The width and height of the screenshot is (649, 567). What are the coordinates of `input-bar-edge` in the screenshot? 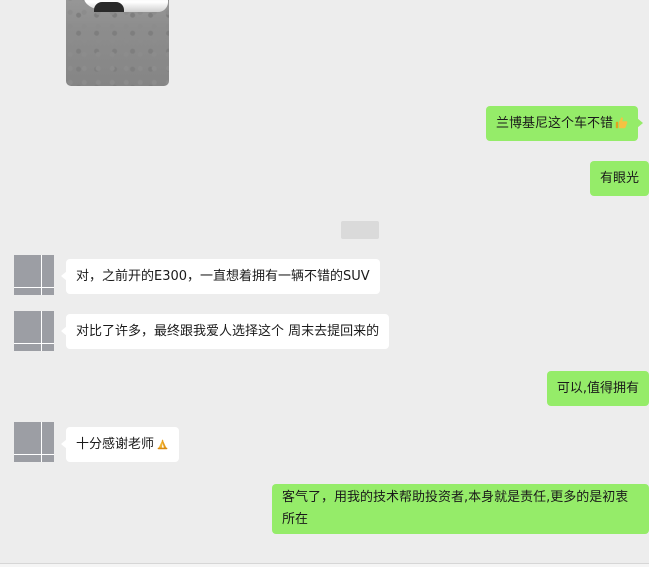 It's located at (324, 565).